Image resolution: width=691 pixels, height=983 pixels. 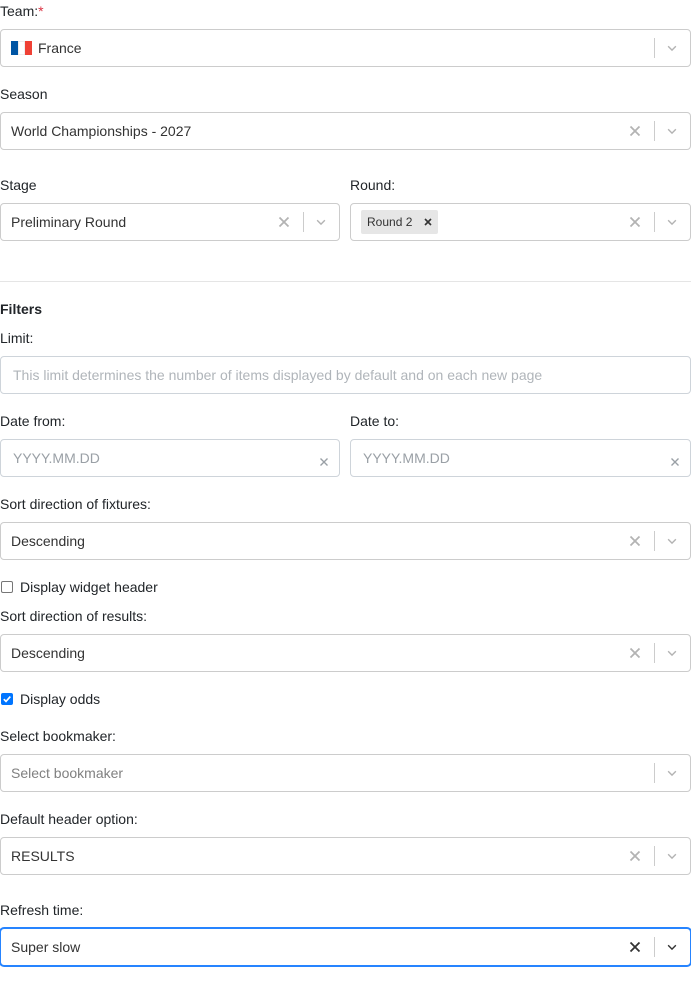 I want to click on team-label: Team:*, so click(x=22, y=11).